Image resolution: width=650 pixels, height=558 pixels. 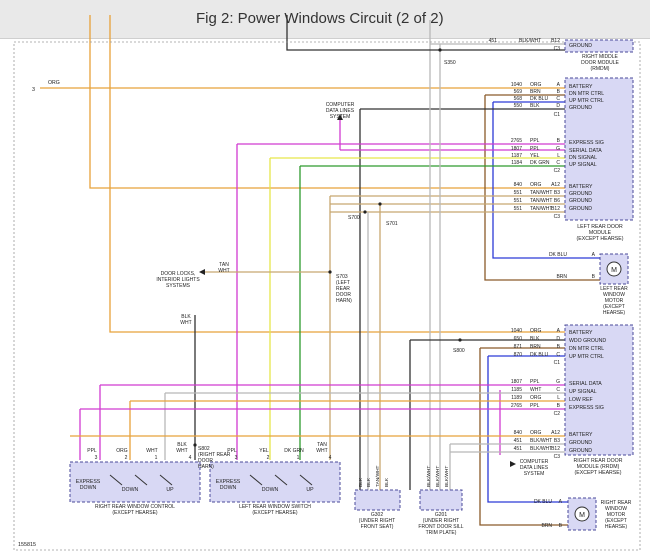 I want to click on lrdm-pin: DN SIGNAL, so click(x=583, y=158).